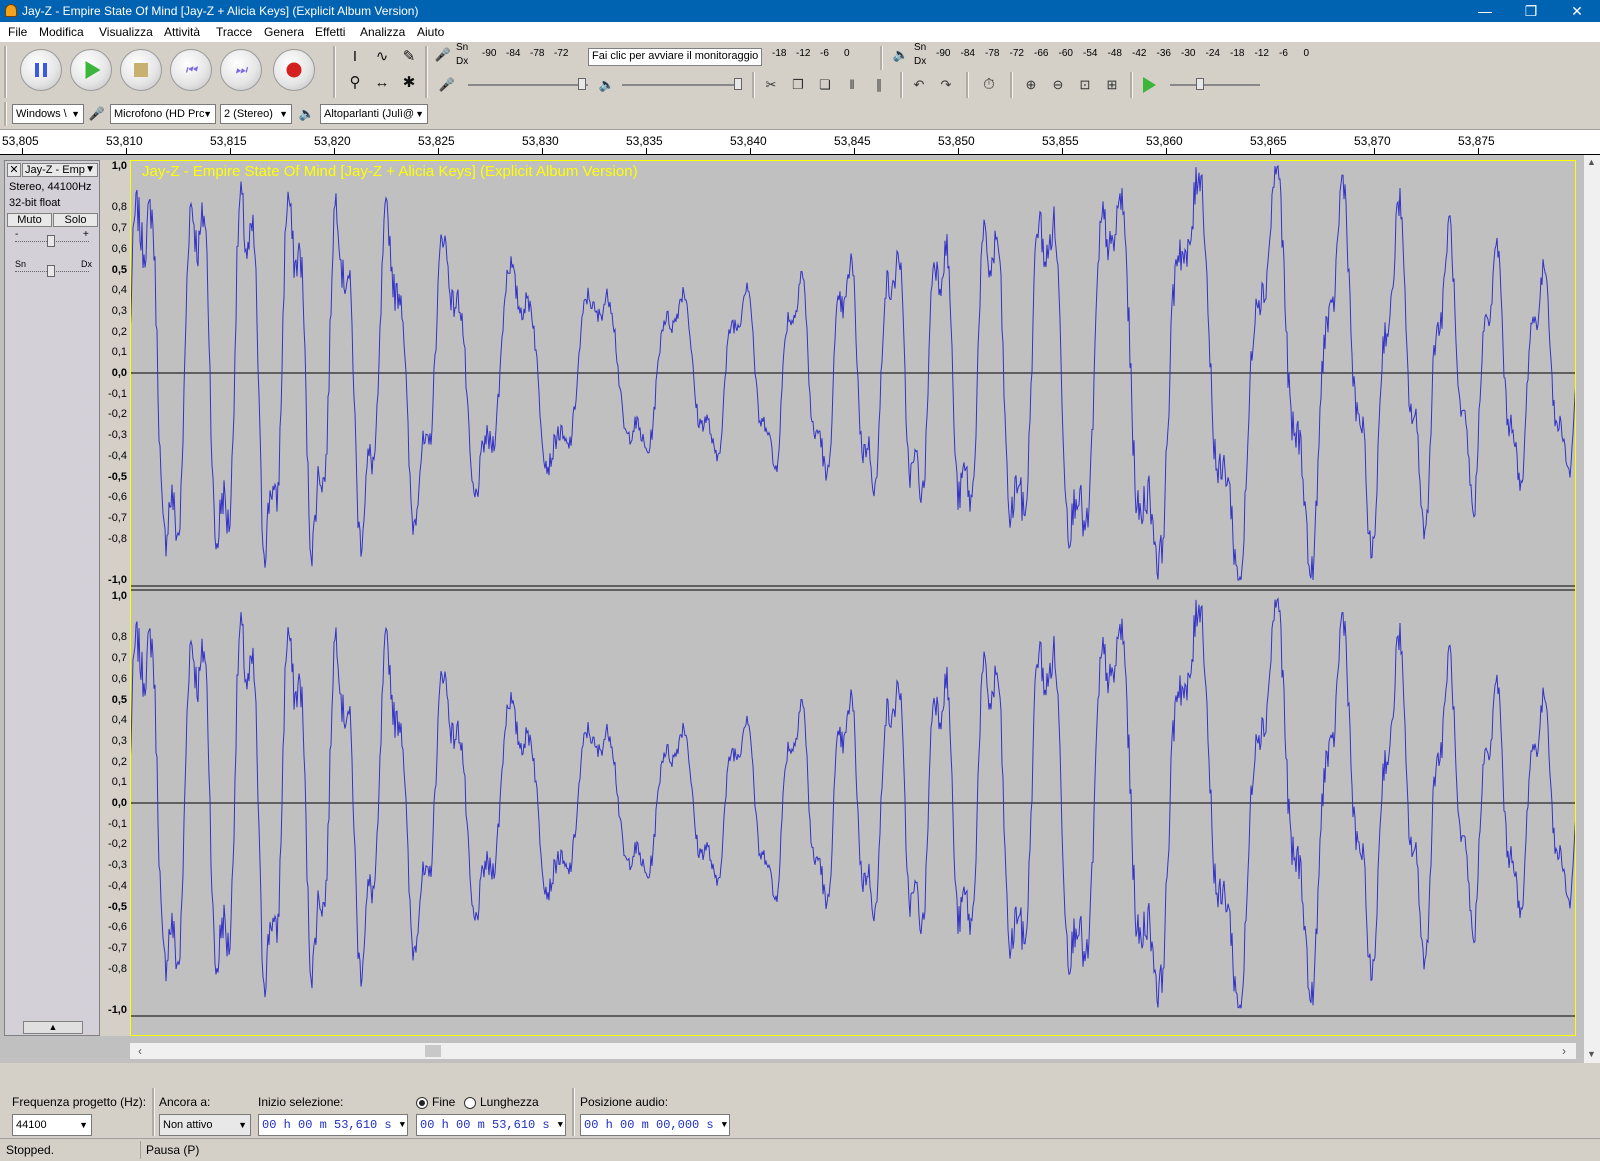 This screenshot has width=1600, height=1161. I want to click on timeshift-tool-icon: ↔, so click(382, 83).